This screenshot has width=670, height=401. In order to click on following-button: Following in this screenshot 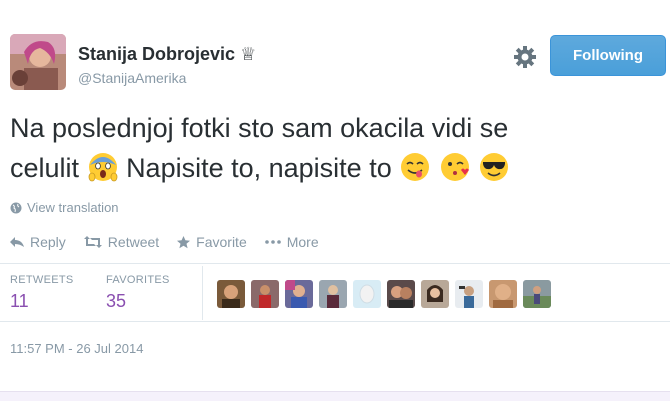, I will do `click(608, 55)`.